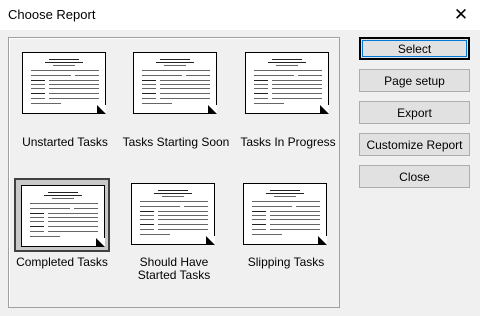 This screenshot has height=316, width=480. Describe the element at coordinates (62, 262) in the screenshot. I see `report-label: Completed Tasks` at that location.